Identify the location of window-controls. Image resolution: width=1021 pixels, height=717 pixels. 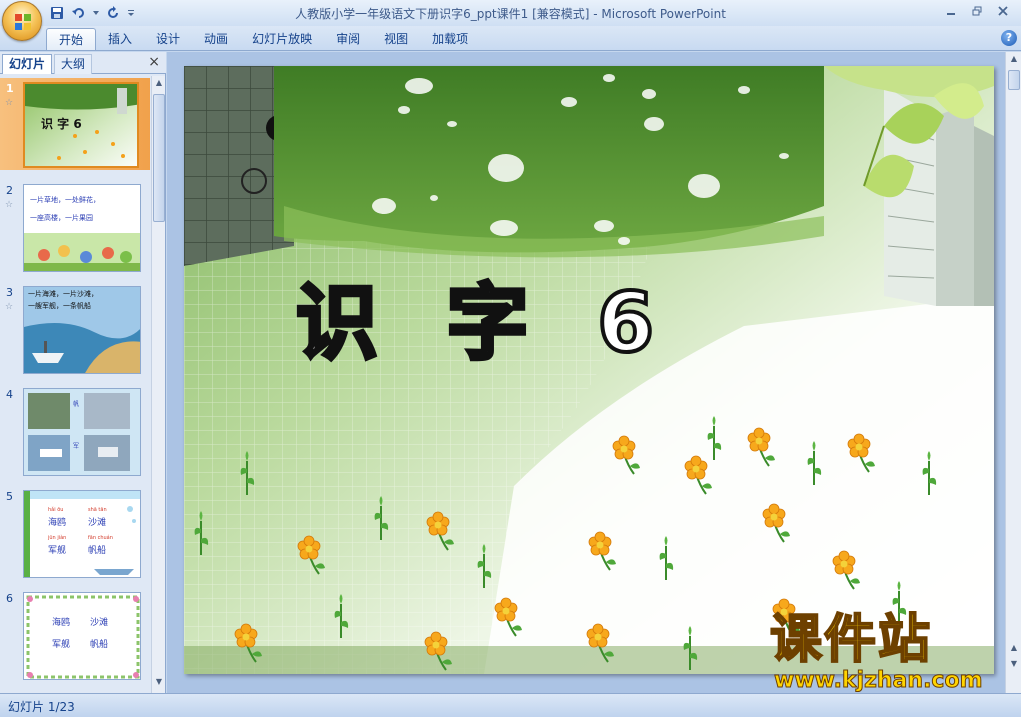
(977, 11).